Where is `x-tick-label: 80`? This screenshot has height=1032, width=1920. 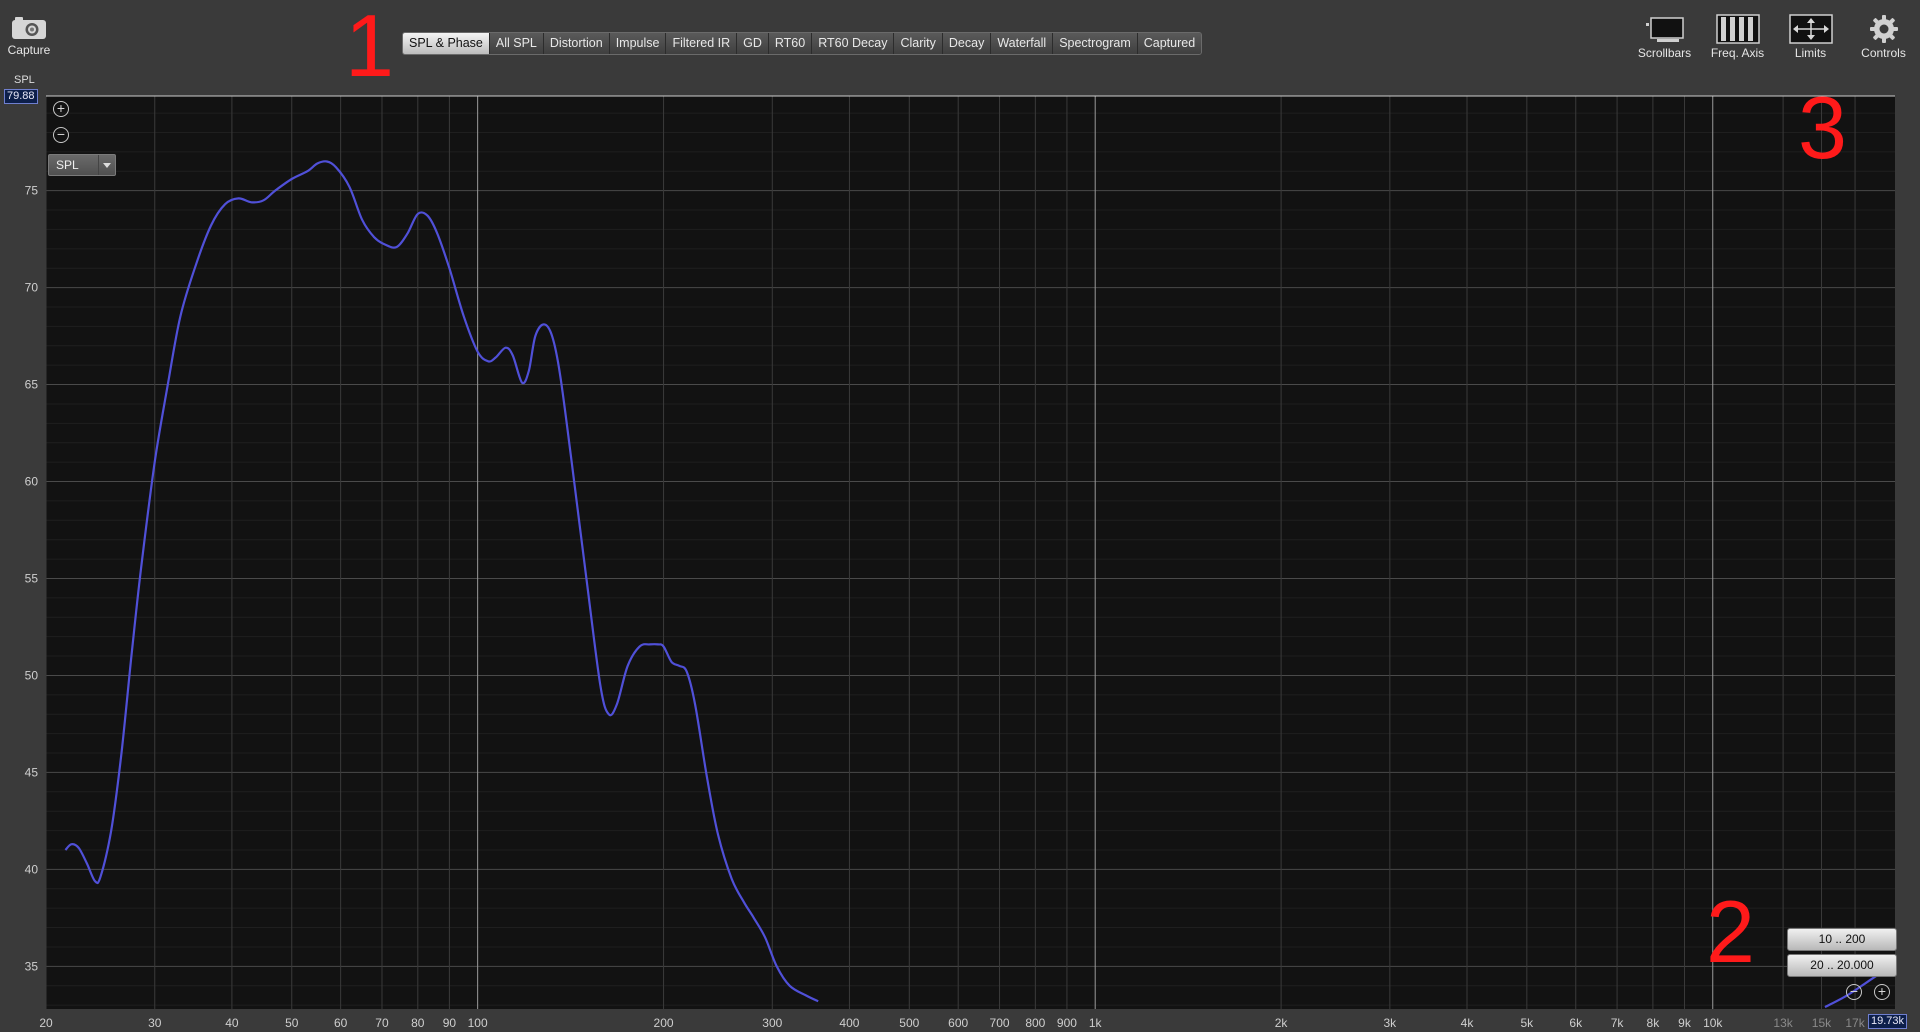 x-tick-label: 80 is located at coordinates (418, 1023).